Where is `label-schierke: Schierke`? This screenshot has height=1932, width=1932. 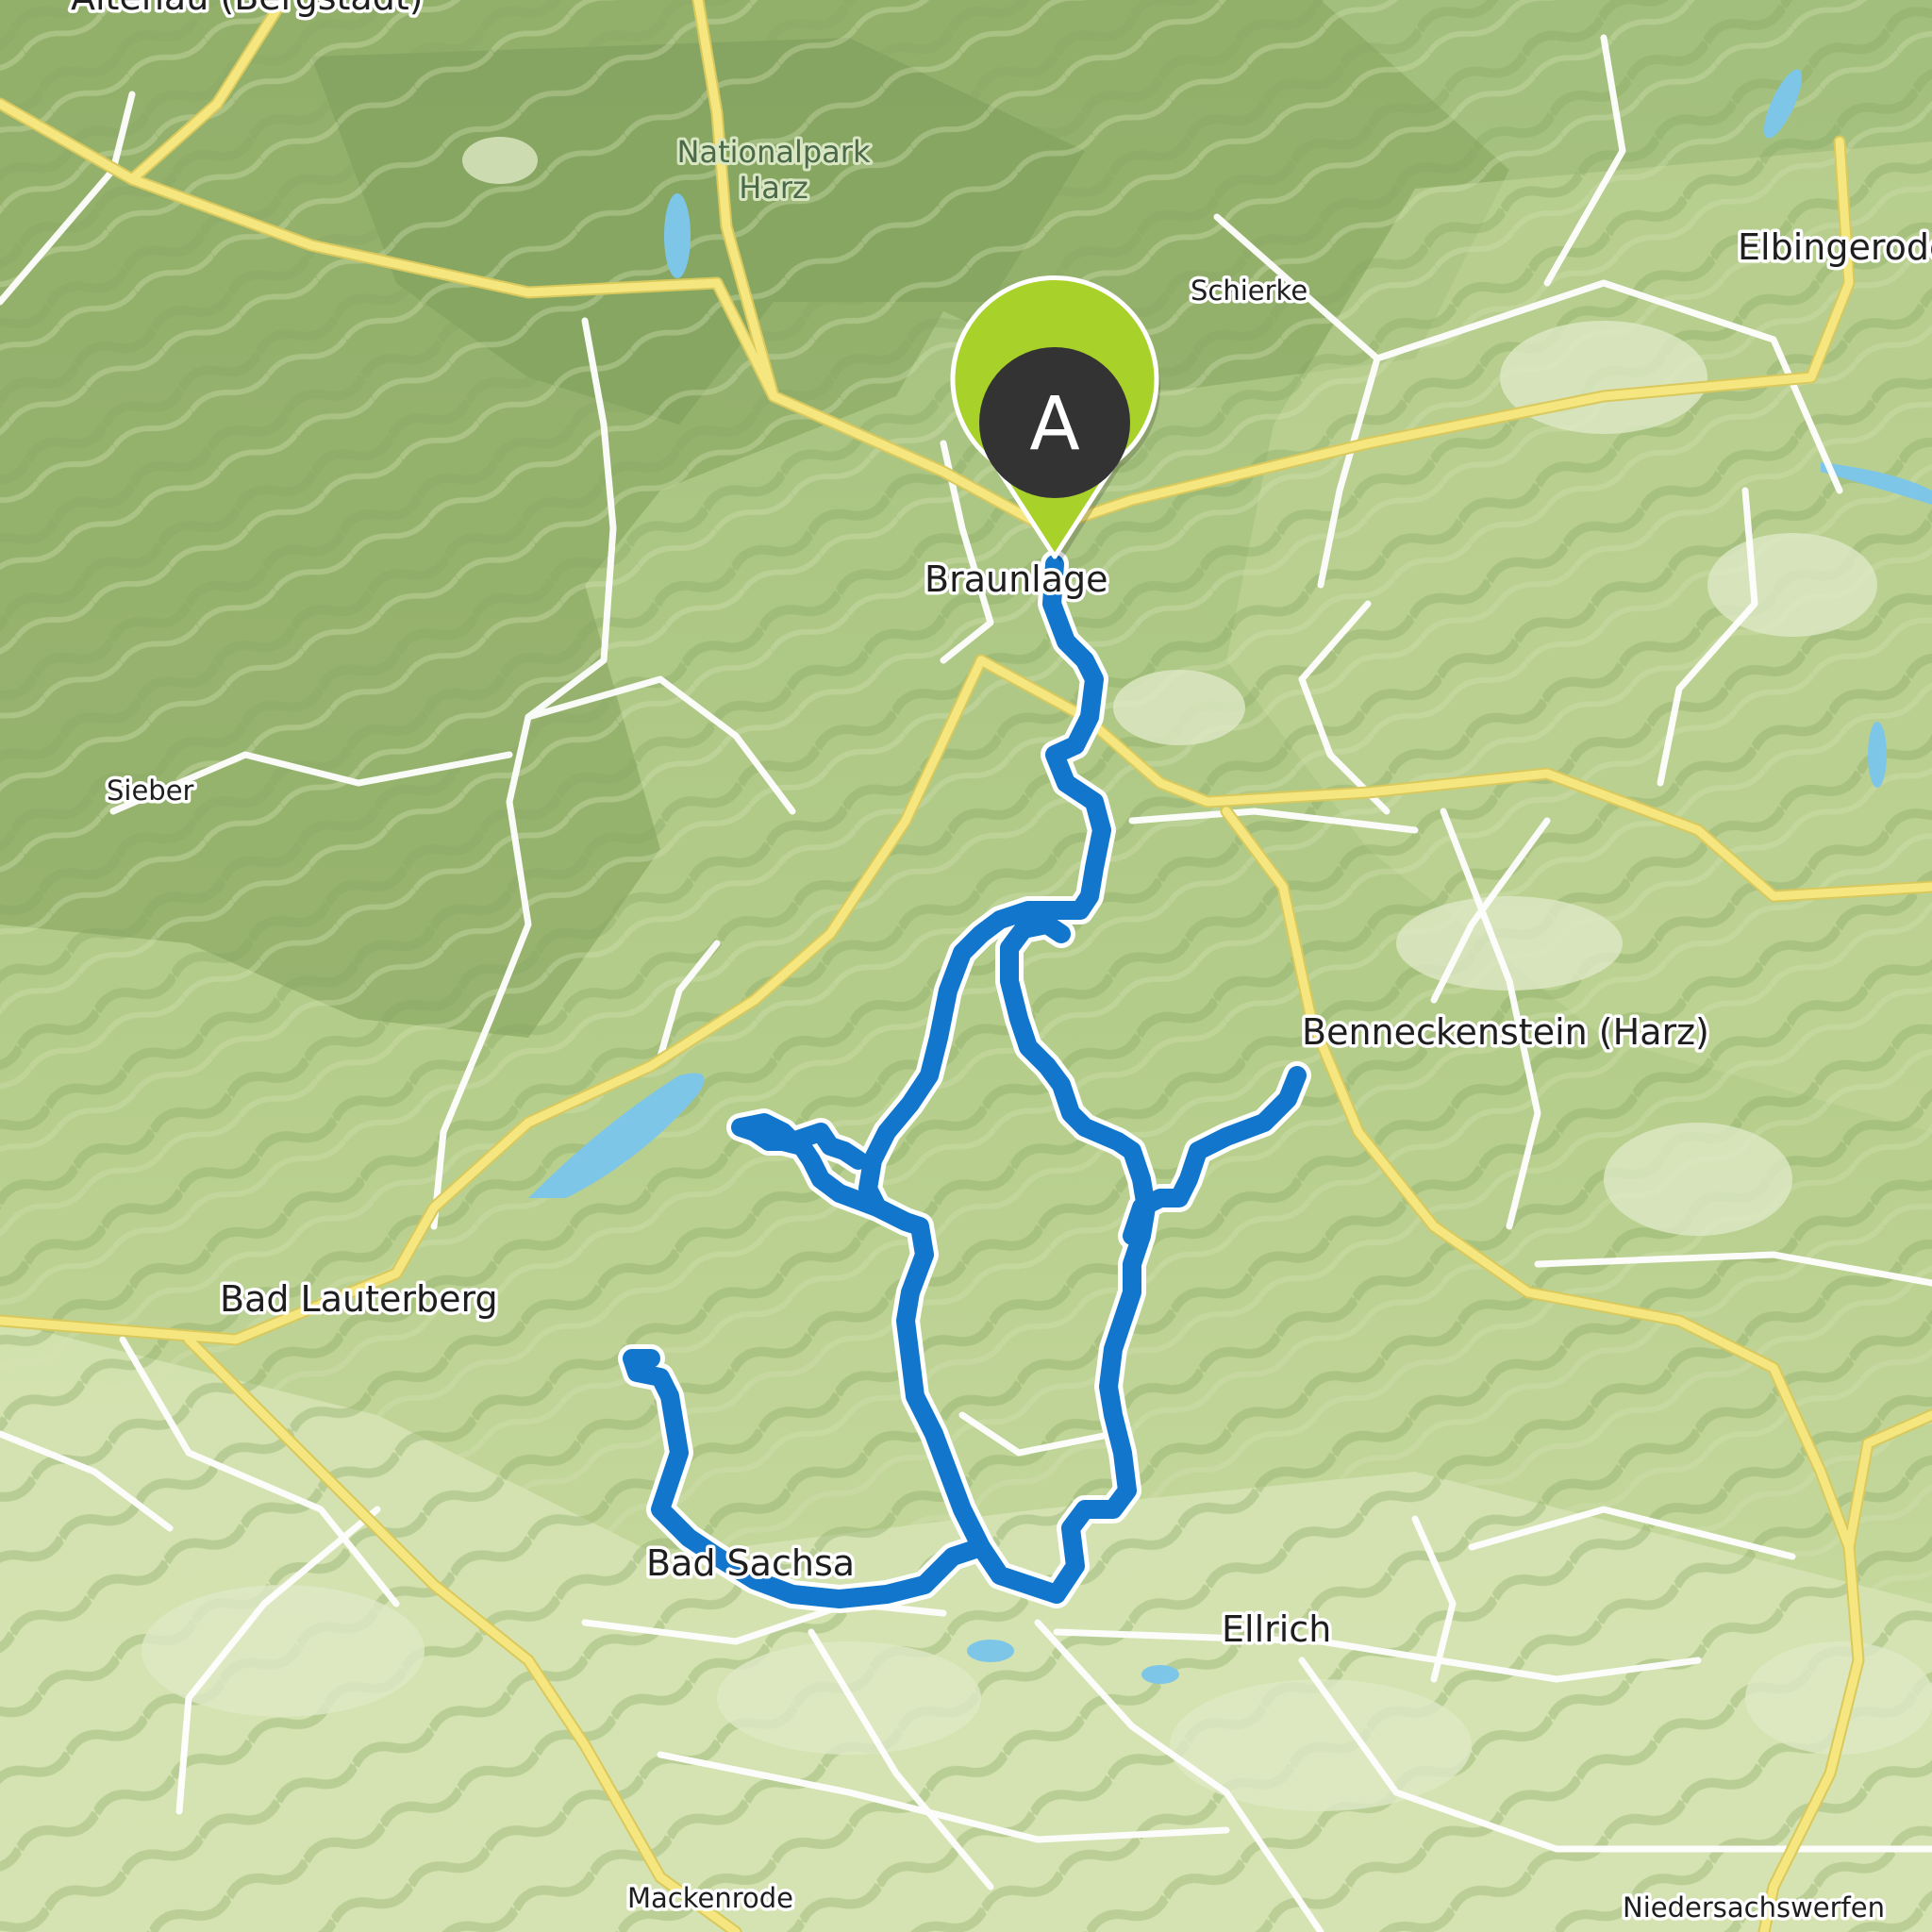 label-schierke: Schierke is located at coordinates (1249, 291).